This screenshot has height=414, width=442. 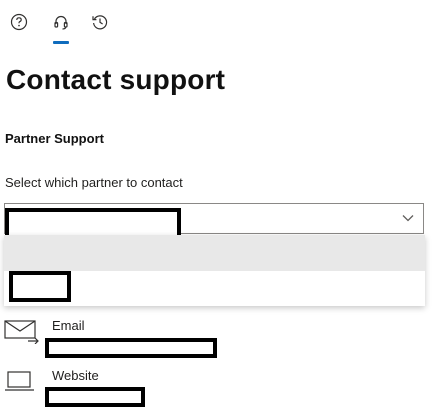 What do you see at coordinates (221, 24) in the screenshot?
I see `top-navigation` at bounding box center [221, 24].